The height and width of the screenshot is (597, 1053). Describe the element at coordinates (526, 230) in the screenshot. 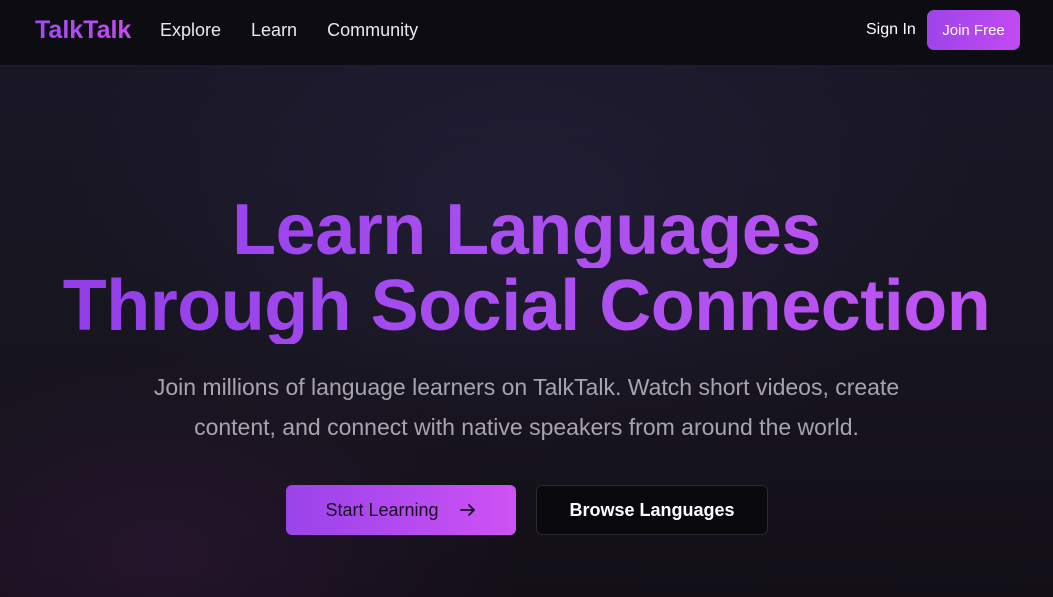

I see `hero-title-line-1: Learn Languages` at that location.